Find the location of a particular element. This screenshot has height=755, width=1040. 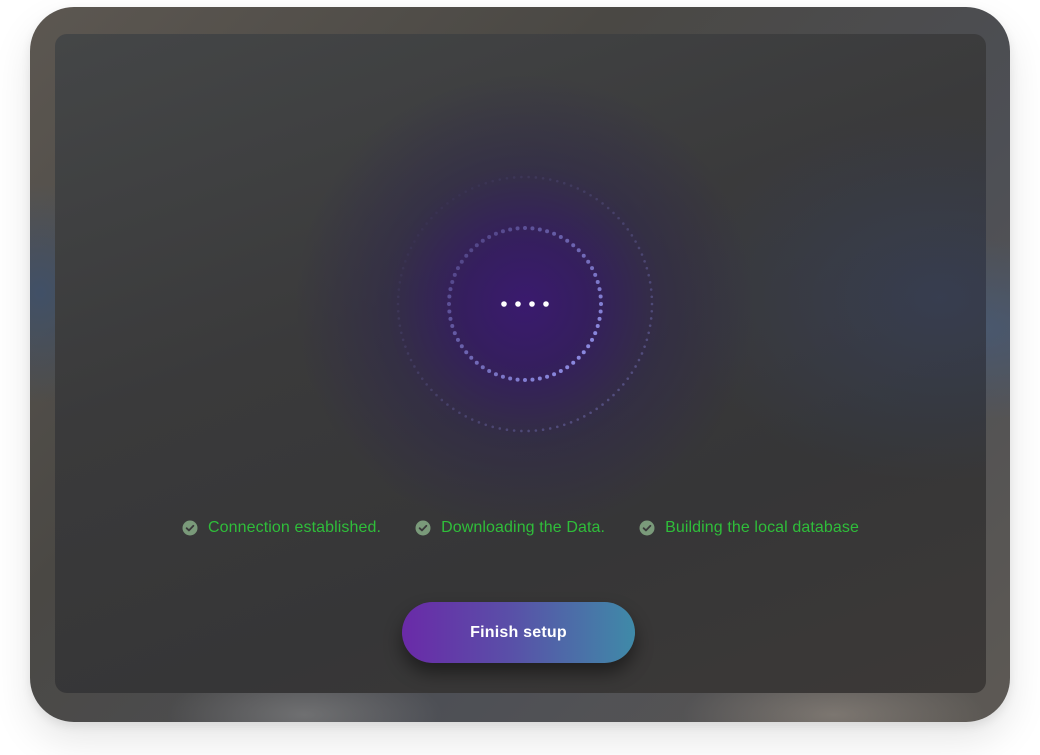

step-connection: Connection established. is located at coordinates (281, 528).